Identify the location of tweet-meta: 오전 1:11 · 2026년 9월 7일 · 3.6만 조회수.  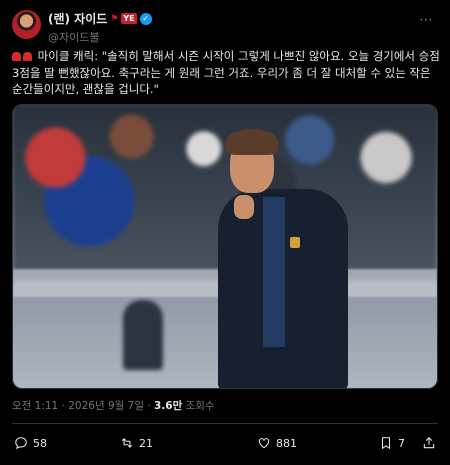
(113, 405).